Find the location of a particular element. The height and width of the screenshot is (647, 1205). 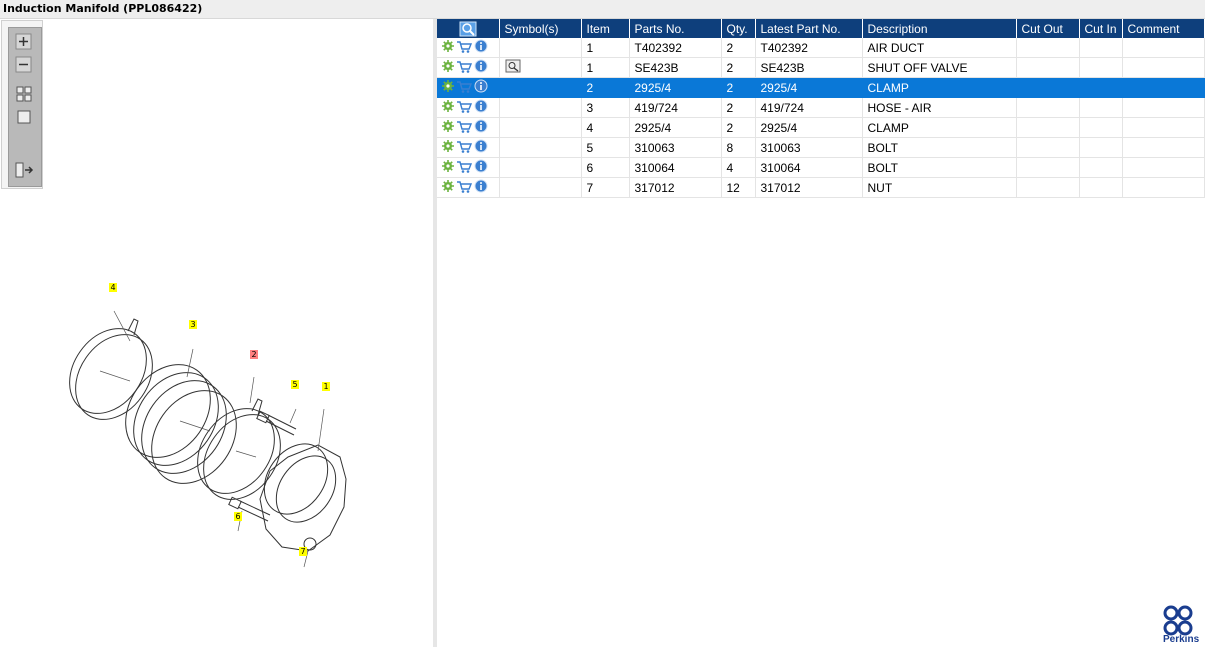

column-header-description: Description is located at coordinates (939, 28).